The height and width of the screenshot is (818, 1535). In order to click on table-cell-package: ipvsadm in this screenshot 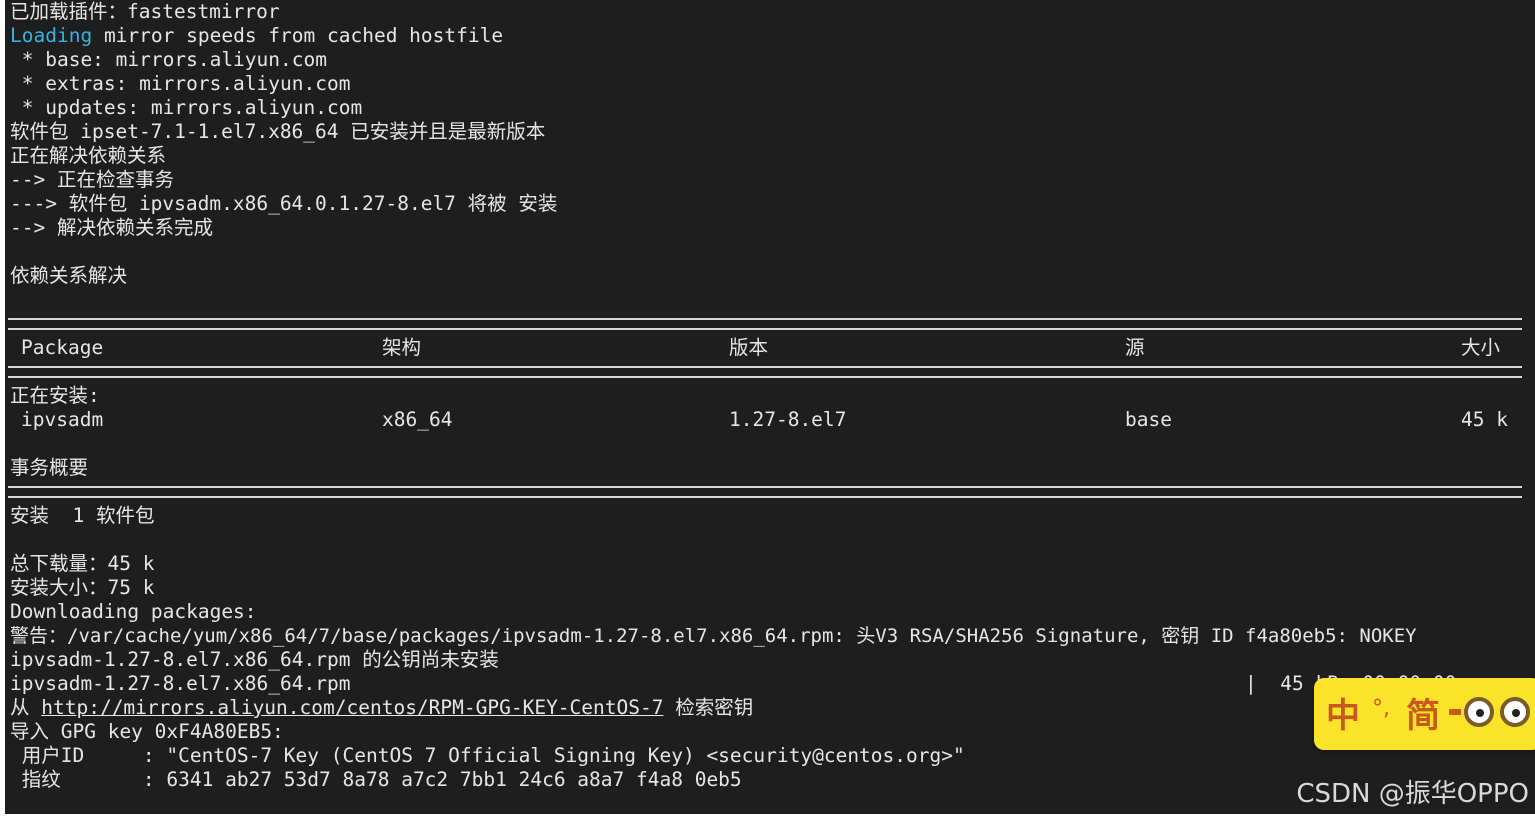, I will do `click(62, 419)`.